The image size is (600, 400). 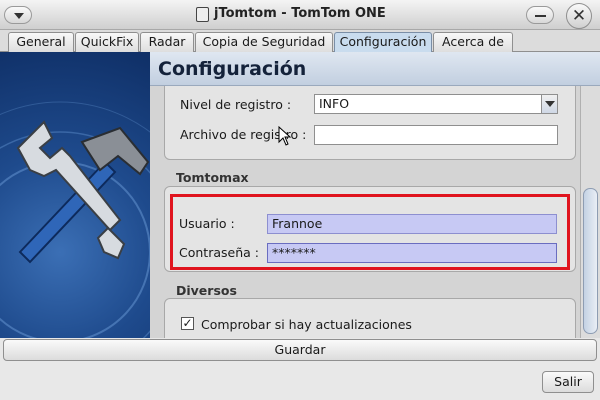 I want to click on log-level-select: INFO, so click(x=436, y=104).